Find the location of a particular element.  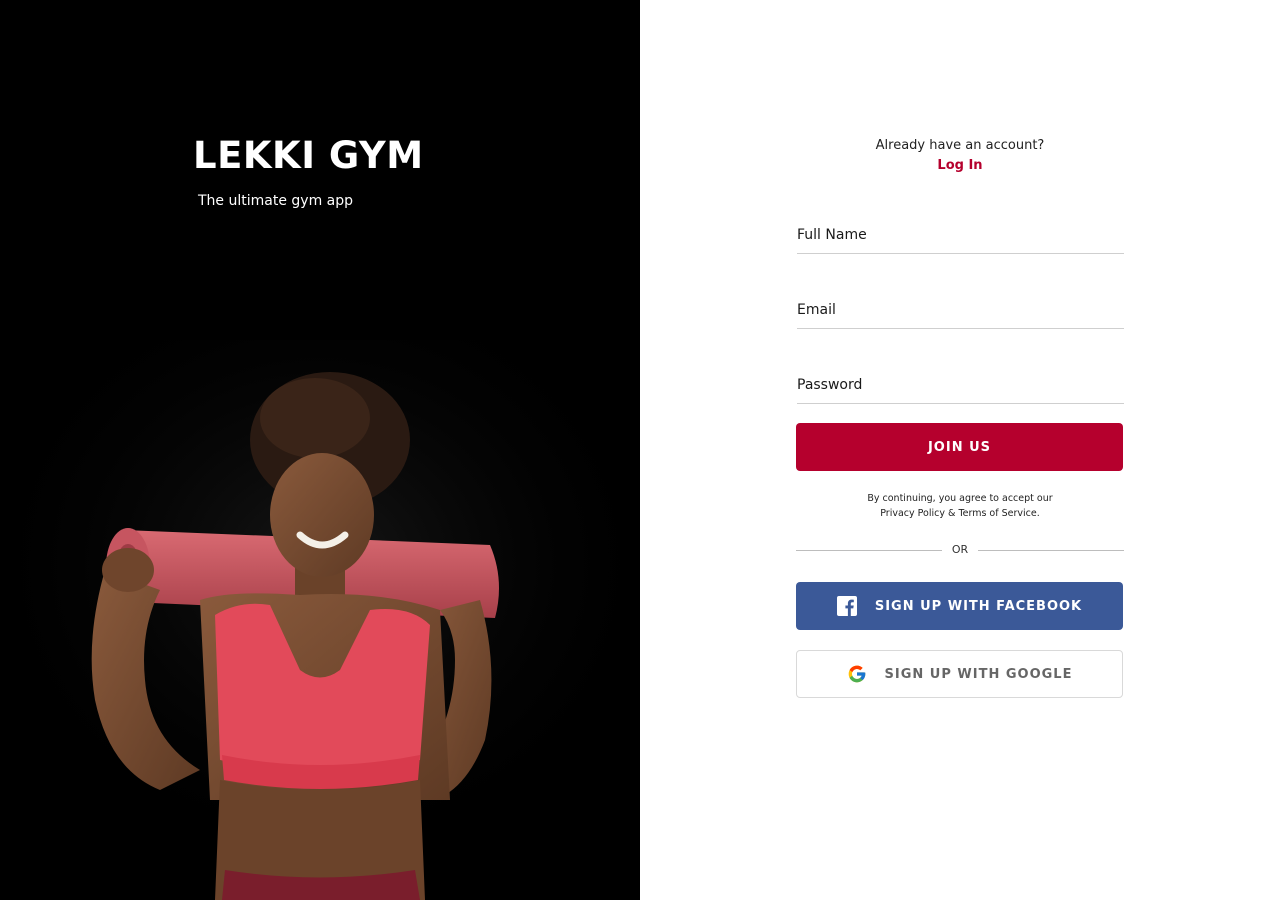

facebook-signup-button: SIGN UP WITH FACEBOOK is located at coordinates (959, 606).